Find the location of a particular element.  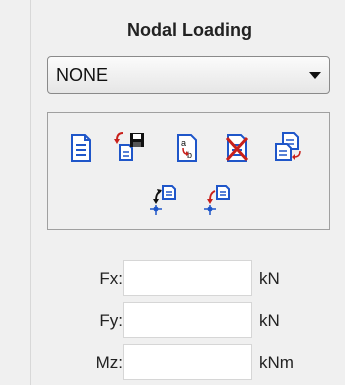

svg-text: b is located at coordinates (189, 155).